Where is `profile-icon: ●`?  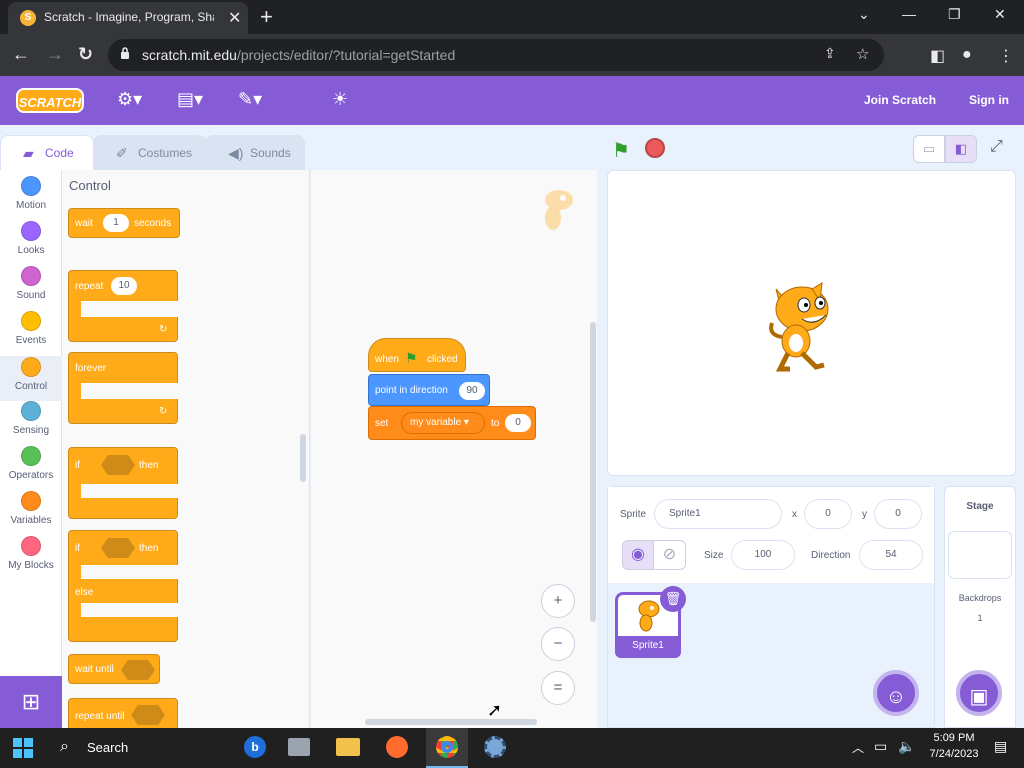 profile-icon: ● is located at coordinates (967, 55).